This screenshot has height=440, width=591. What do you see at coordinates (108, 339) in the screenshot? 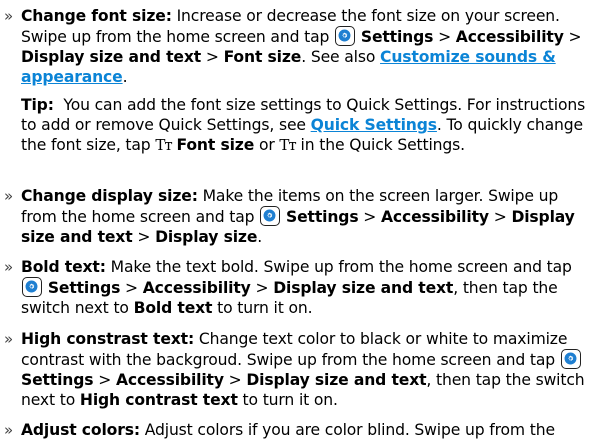
I see `item-title: High constrast text:` at bounding box center [108, 339].